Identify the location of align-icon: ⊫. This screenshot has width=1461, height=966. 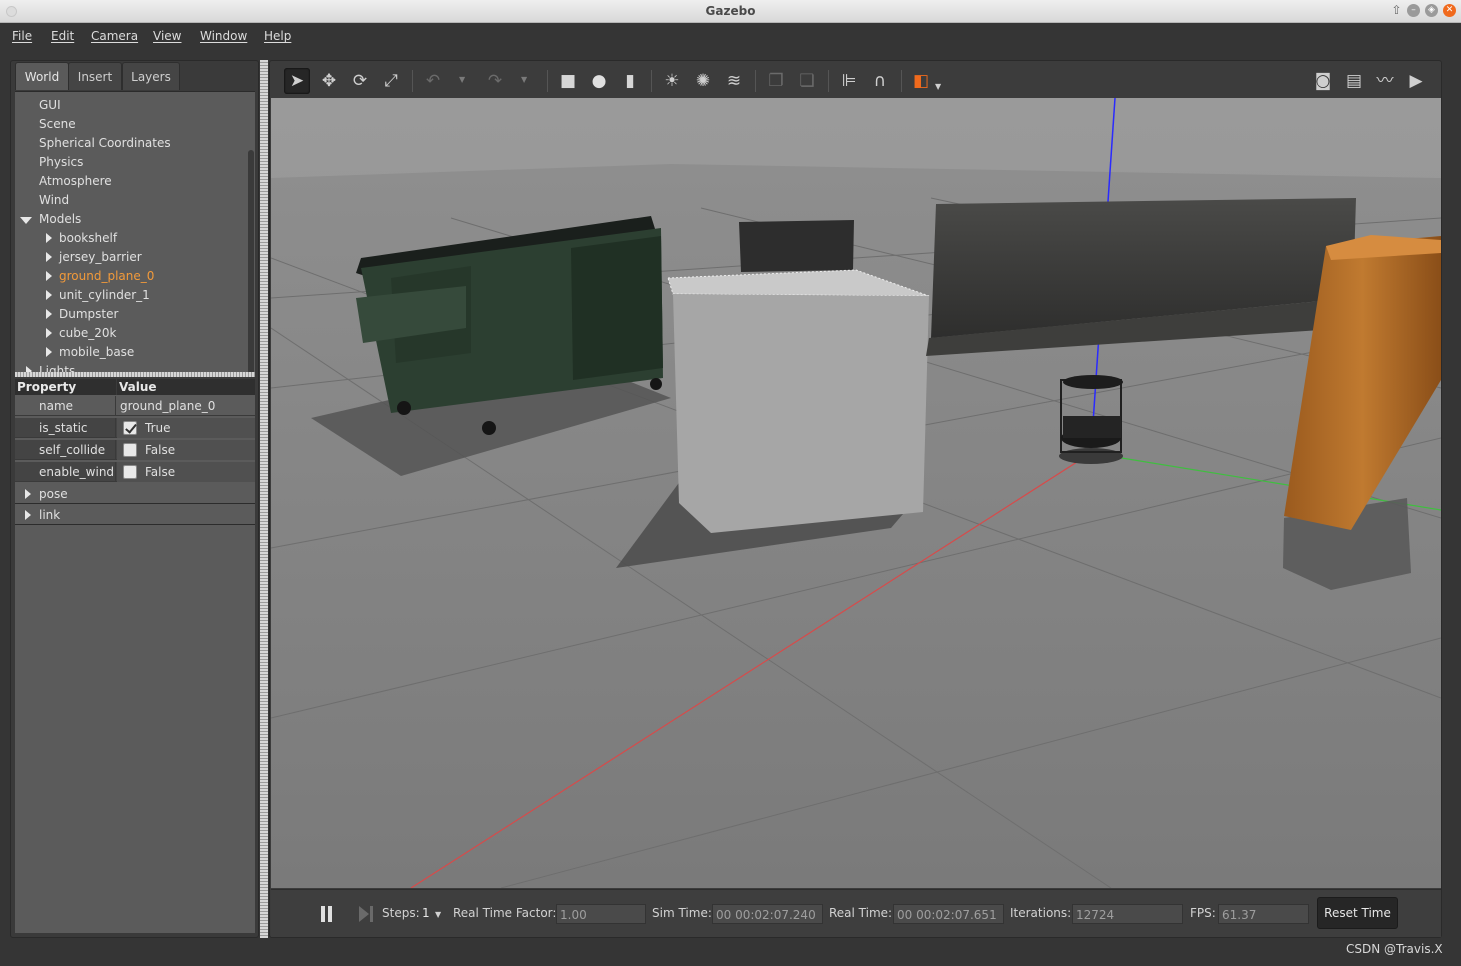
(849, 81).